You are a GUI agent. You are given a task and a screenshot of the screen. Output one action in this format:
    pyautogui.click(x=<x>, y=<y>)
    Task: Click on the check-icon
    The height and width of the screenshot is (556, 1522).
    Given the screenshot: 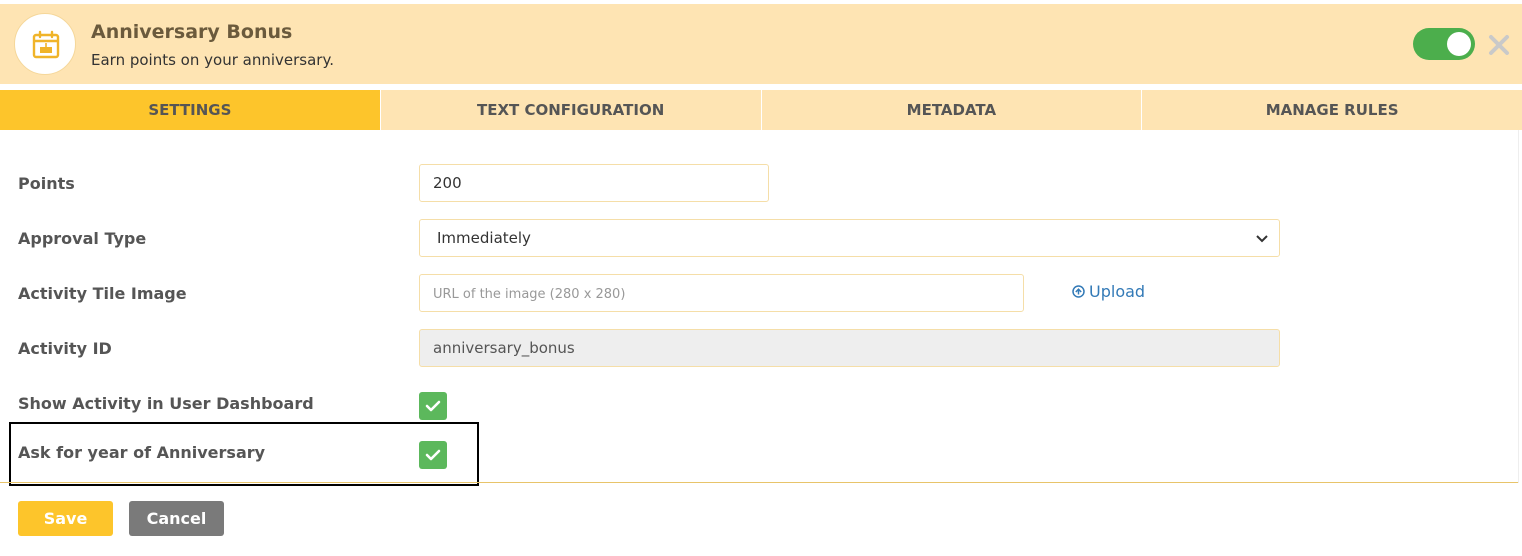 What is the action you would take?
    pyautogui.click(x=433, y=406)
    